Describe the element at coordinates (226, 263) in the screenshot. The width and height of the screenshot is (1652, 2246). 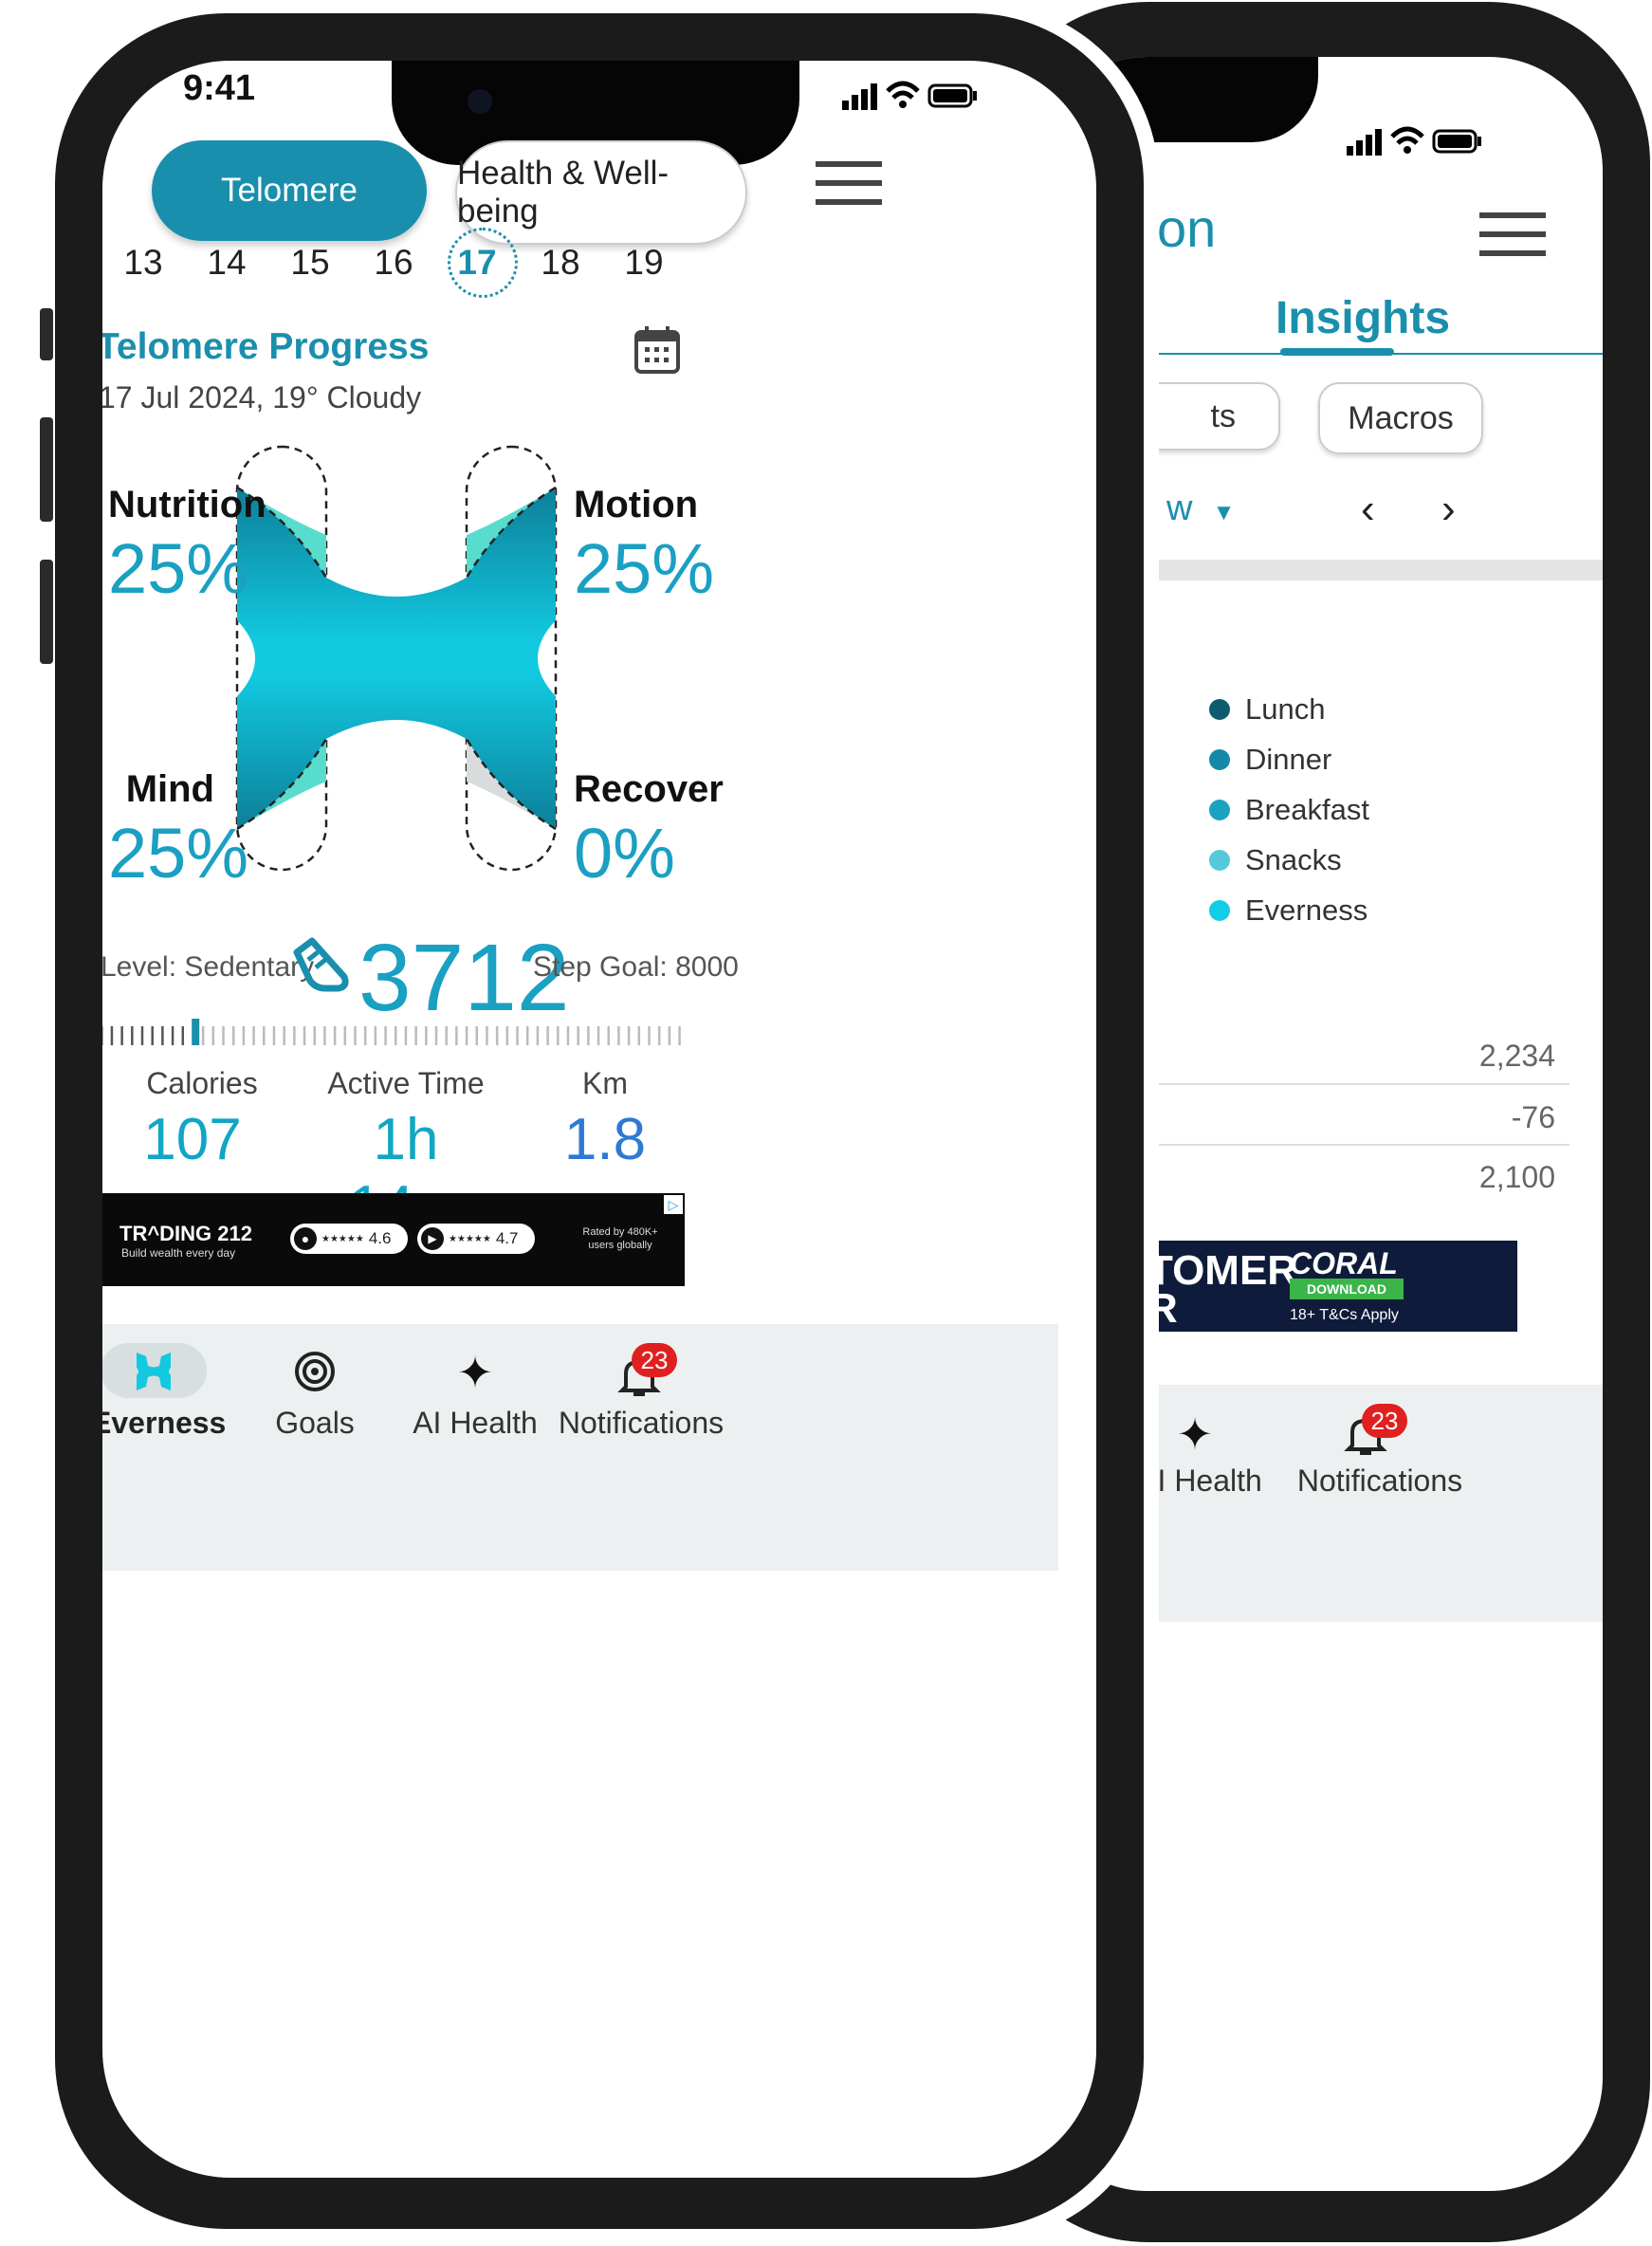
I see `date-item: 14` at that location.